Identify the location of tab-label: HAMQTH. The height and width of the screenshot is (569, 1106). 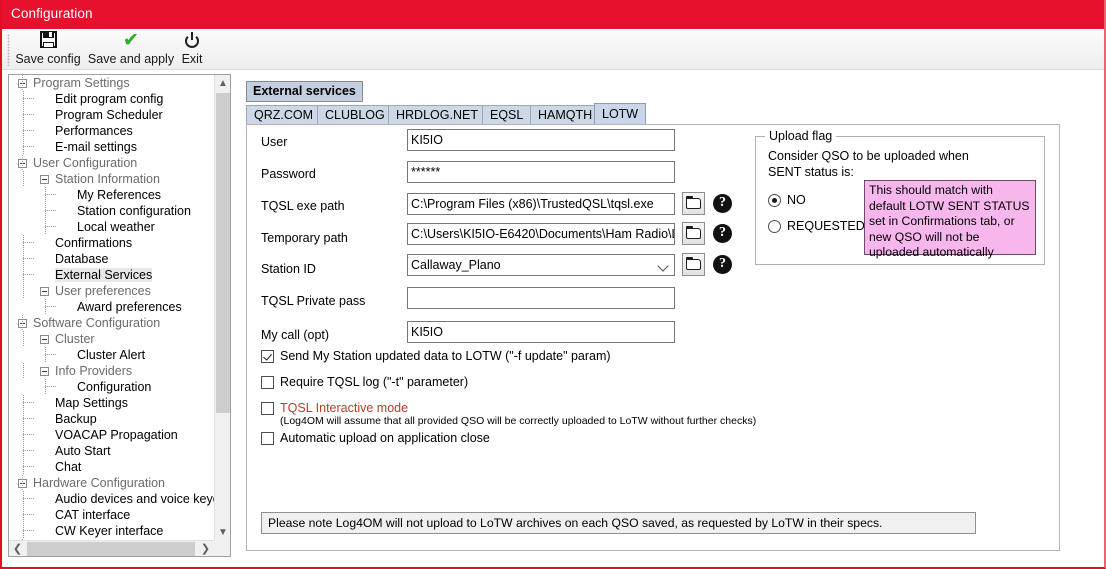
(565, 115).